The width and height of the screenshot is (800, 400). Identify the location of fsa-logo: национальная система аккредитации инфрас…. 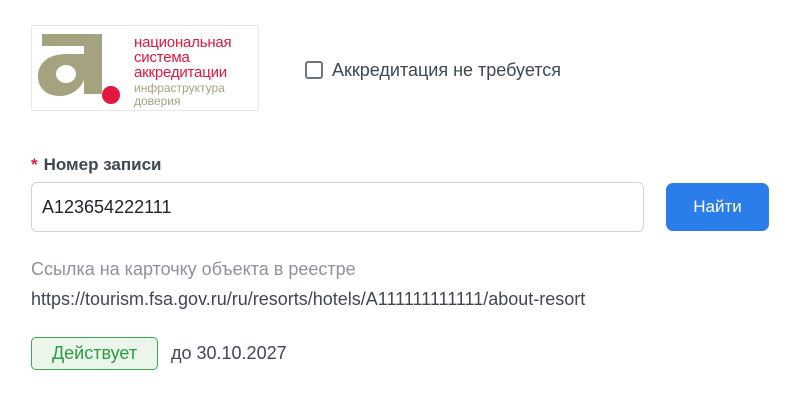
(145, 68).